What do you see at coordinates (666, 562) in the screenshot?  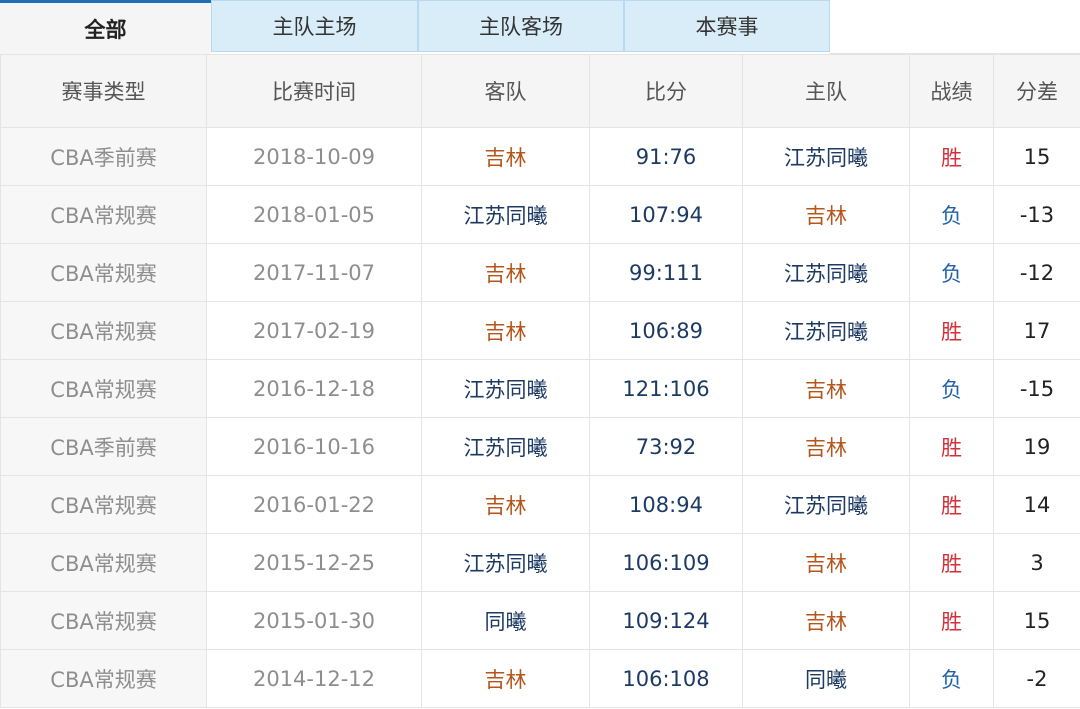 I see `cell-score: 106:109` at bounding box center [666, 562].